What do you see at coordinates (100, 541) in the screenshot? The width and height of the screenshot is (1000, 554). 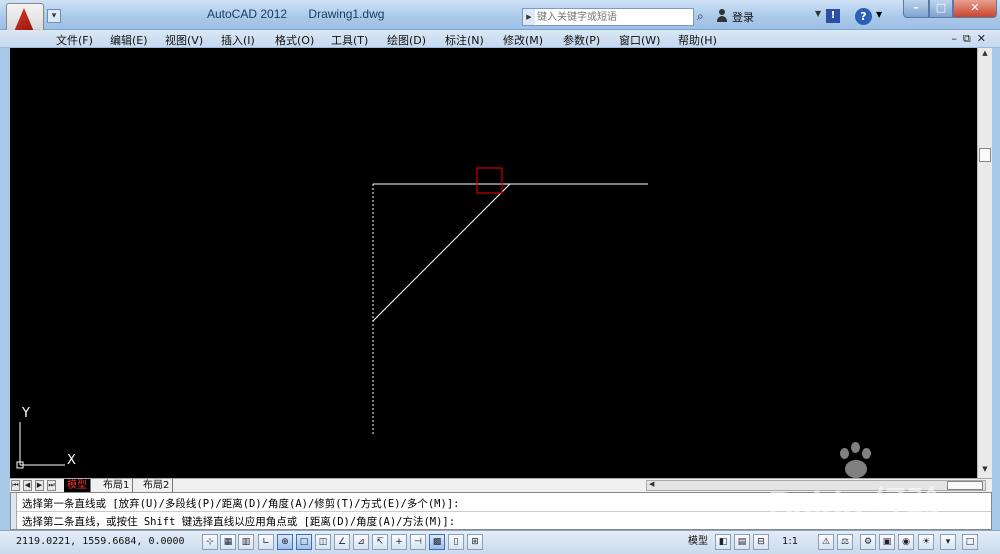 I see `coordinate-readout: 2119.0221, 1559.6684, 0.0000` at bounding box center [100, 541].